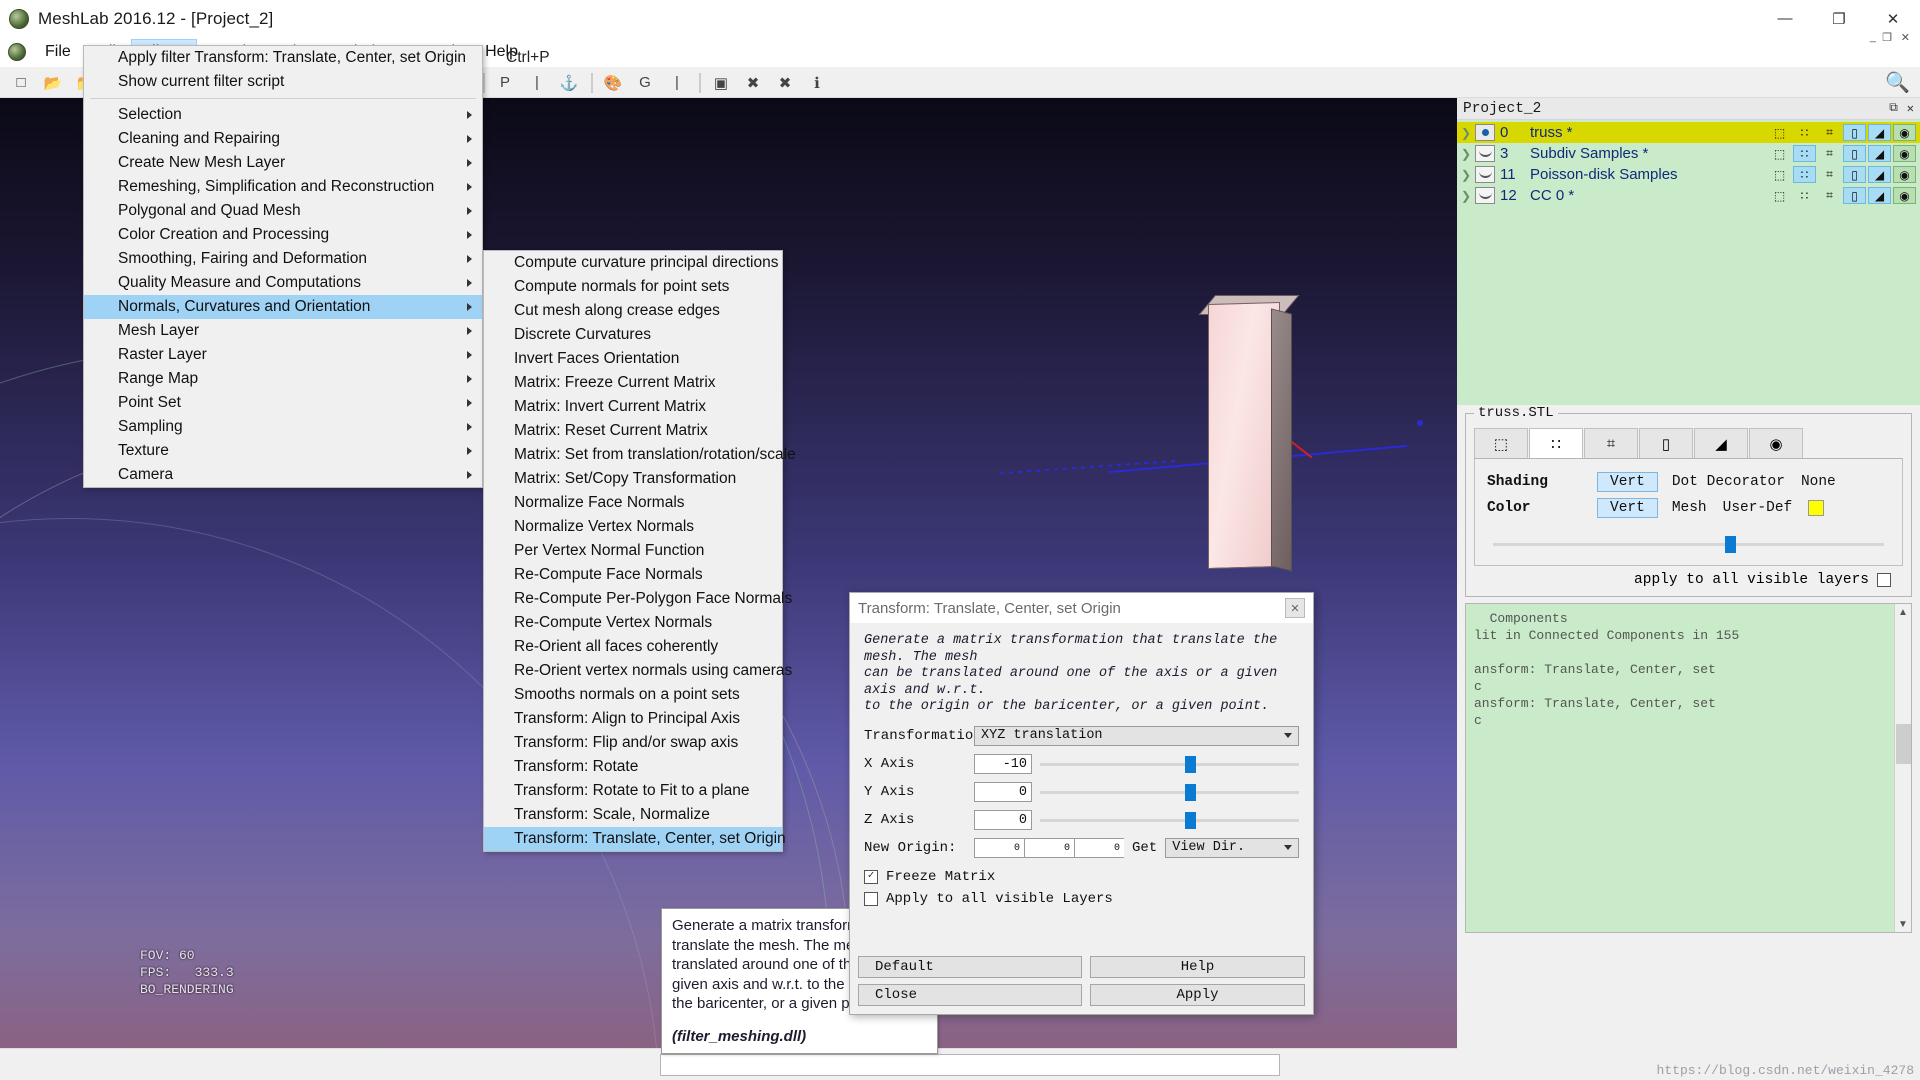 The height and width of the screenshot is (1080, 1920). I want to click on y-axis-slider, so click(1169, 792).